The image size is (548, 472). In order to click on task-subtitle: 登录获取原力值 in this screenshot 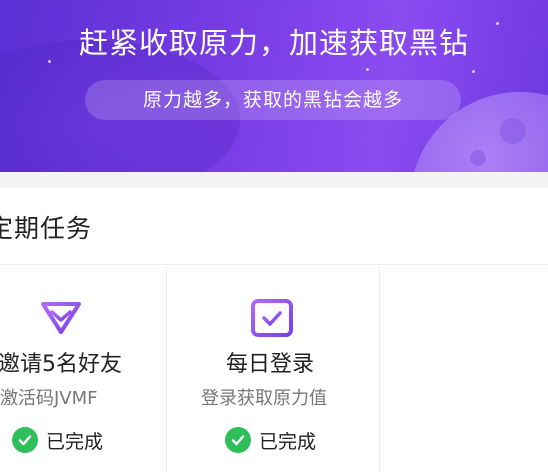, I will do `click(264, 398)`.